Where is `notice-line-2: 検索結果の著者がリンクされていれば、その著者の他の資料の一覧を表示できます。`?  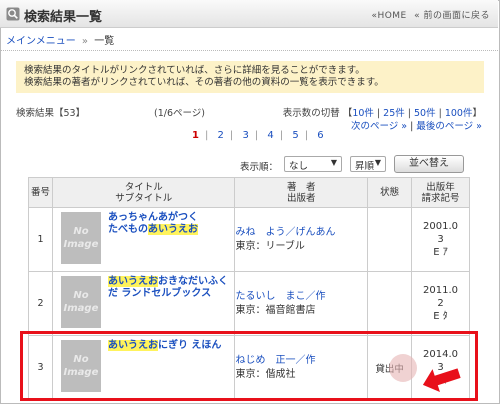
notice-line-2: 検索結果の著者がリンクされていれば、その著者の他の資料の一覧を表示できます。 is located at coordinates (204, 82).